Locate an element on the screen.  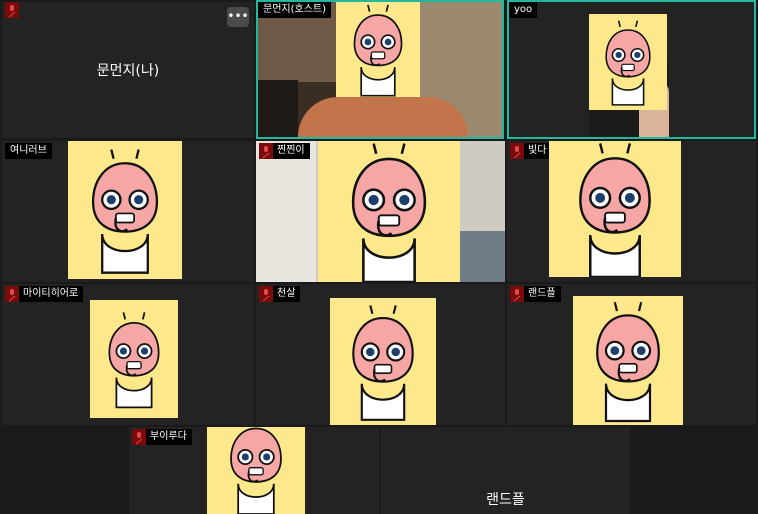
participant-tile-yoo: yoo is located at coordinates (631, 69).